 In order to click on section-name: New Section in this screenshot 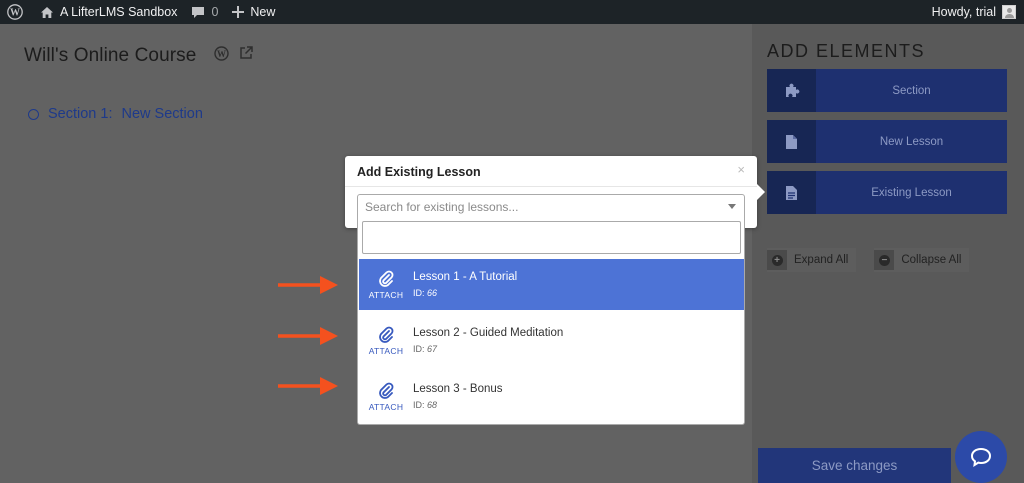, I will do `click(162, 114)`.